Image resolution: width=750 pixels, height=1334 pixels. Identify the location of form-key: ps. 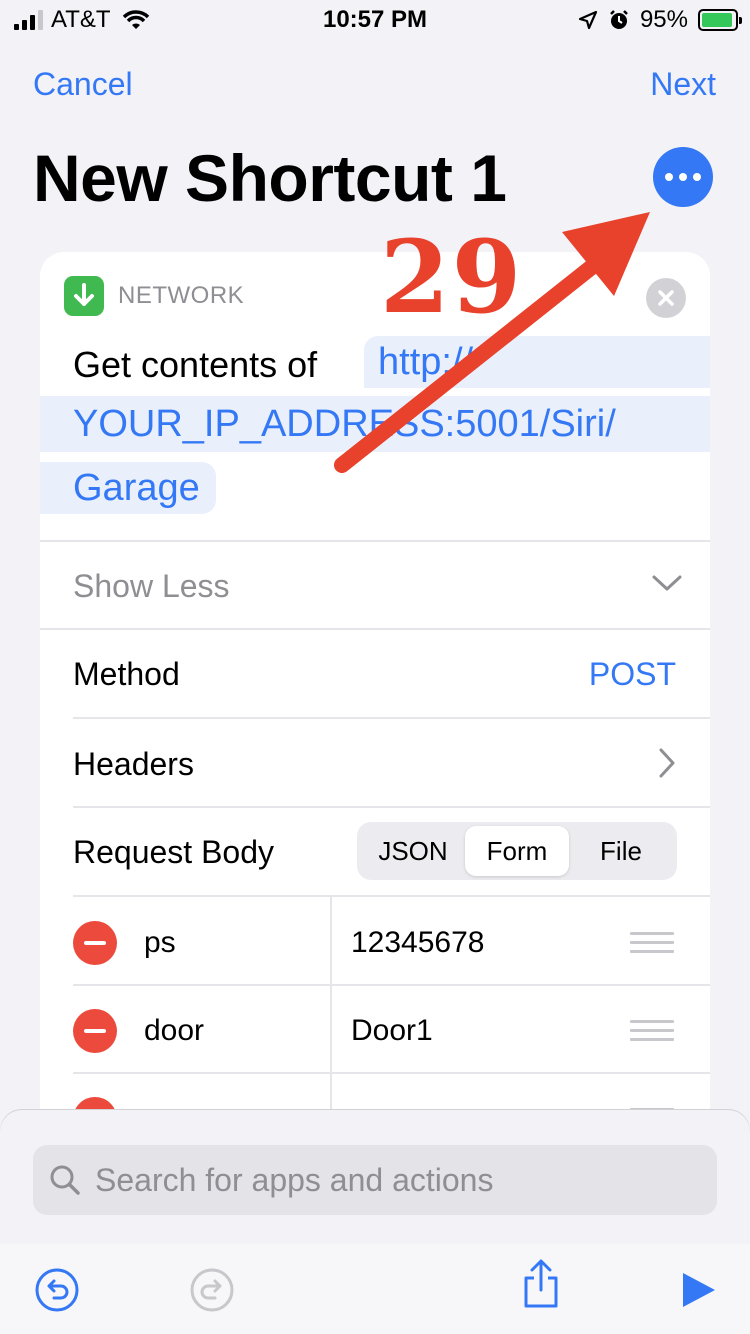
(160, 943).